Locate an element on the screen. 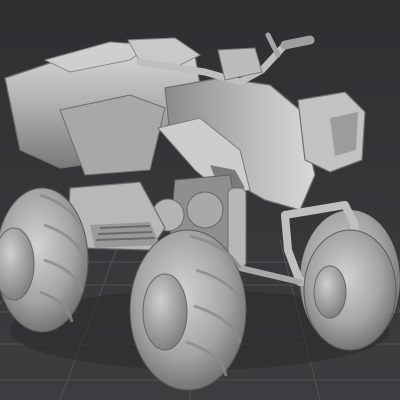 This screenshot has height=400, width=400. front-right-tire is located at coordinates (350, 290).